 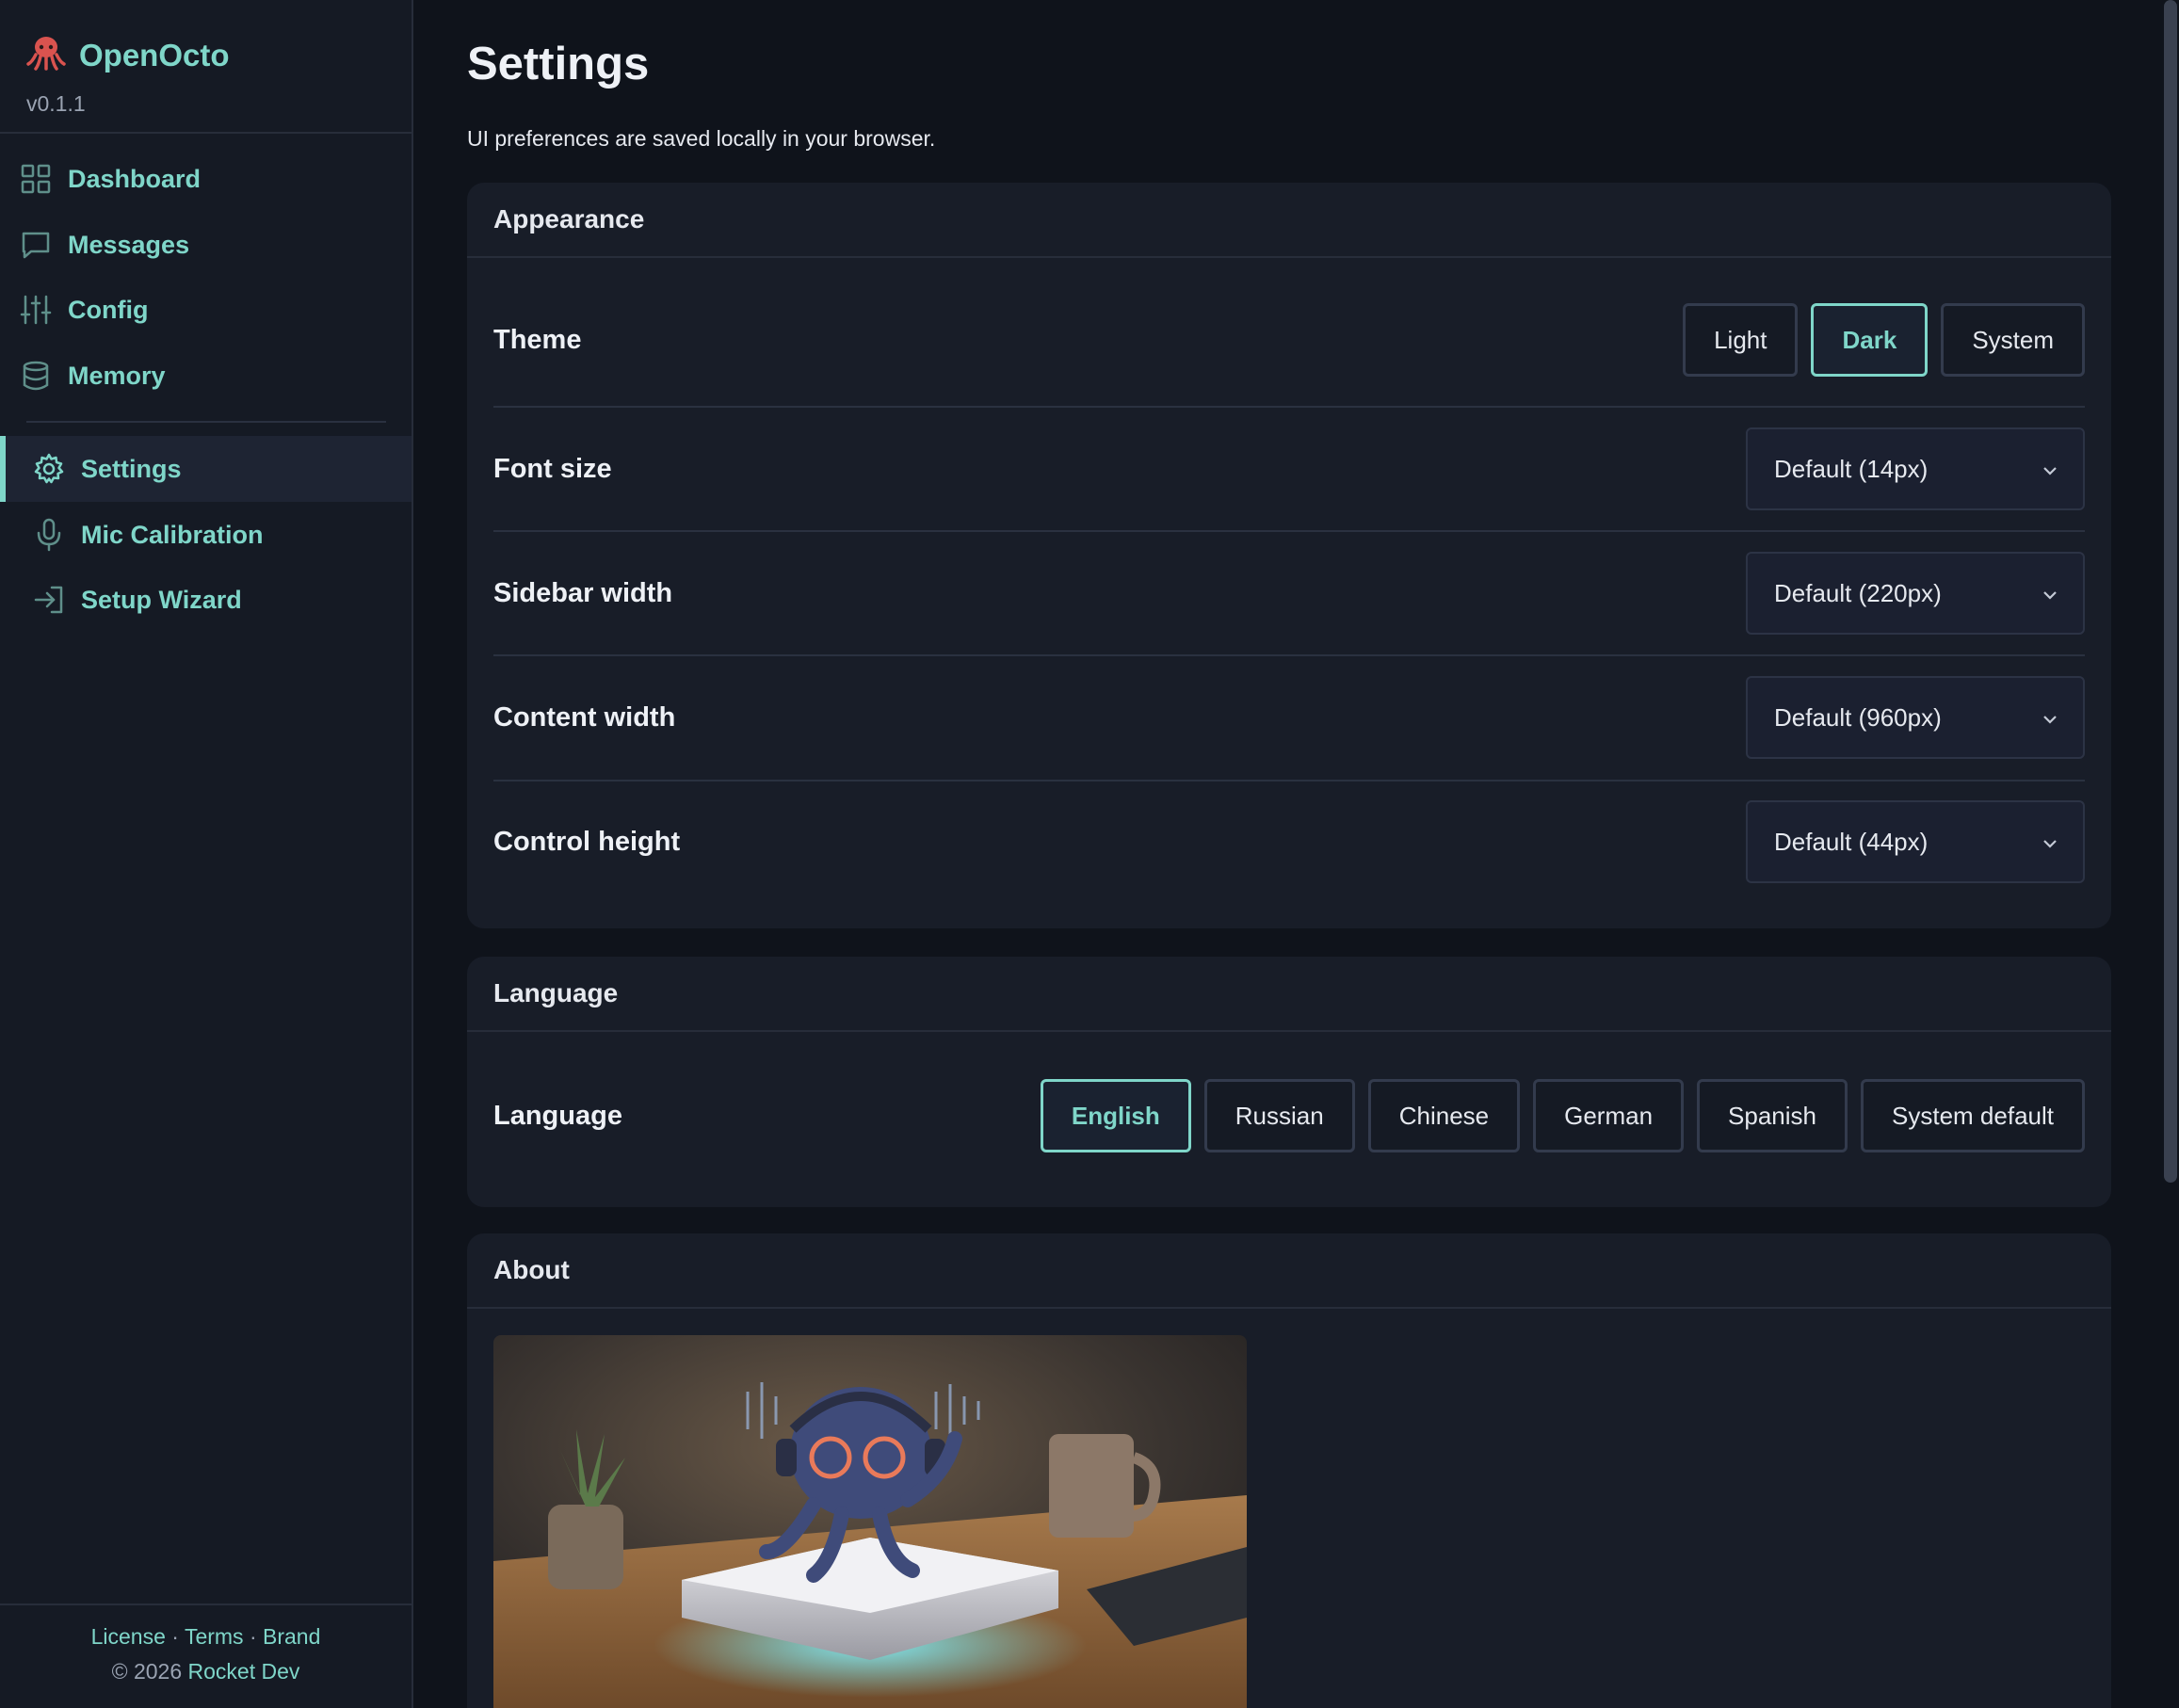 I want to click on select-value: Default (44px), so click(x=1851, y=841).